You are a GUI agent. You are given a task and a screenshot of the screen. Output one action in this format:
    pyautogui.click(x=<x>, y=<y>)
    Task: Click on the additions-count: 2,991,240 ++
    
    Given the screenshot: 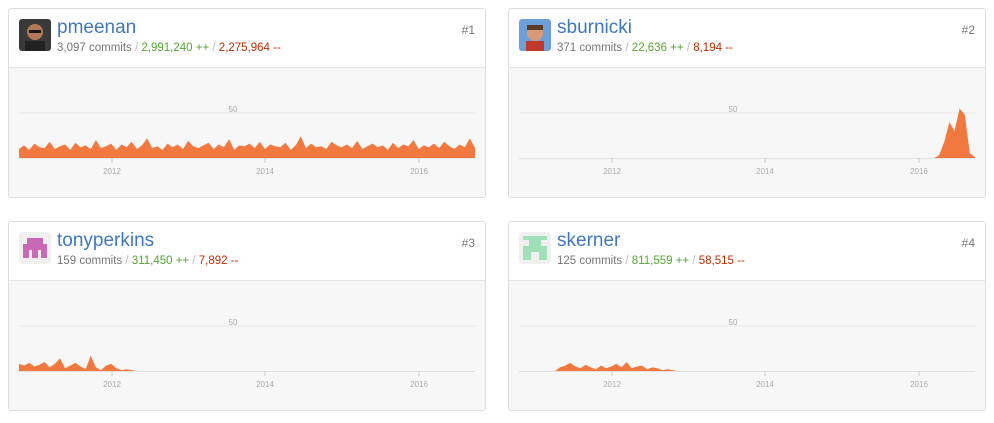 What is the action you would take?
    pyautogui.click(x=175, y=48)
    